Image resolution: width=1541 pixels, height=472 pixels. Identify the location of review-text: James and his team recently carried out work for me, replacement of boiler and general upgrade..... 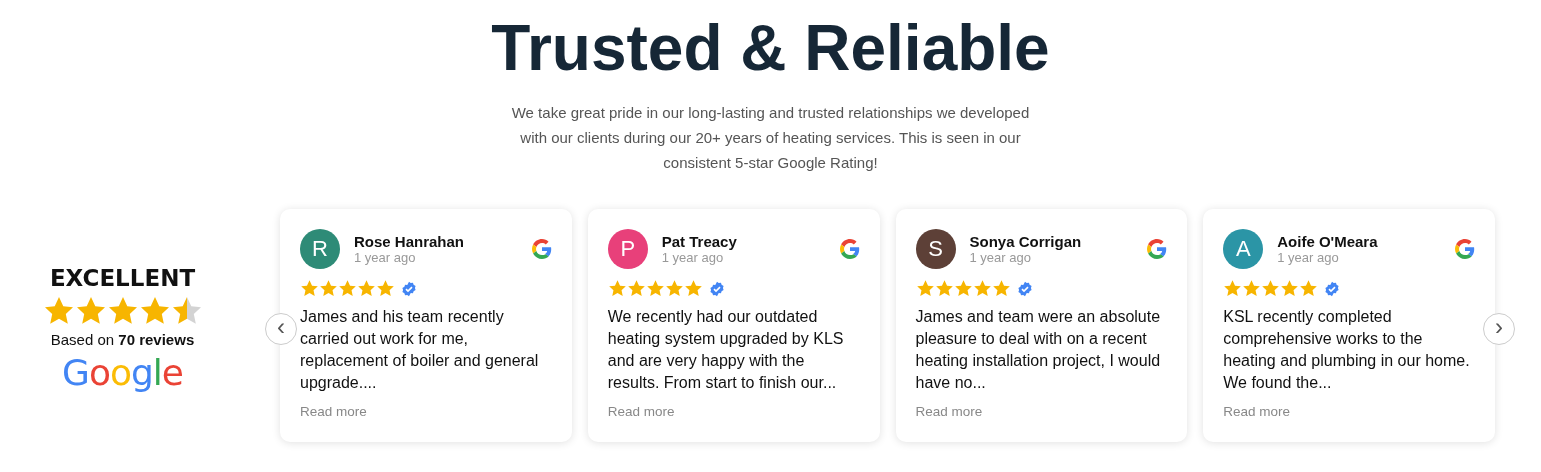
(420, 350).